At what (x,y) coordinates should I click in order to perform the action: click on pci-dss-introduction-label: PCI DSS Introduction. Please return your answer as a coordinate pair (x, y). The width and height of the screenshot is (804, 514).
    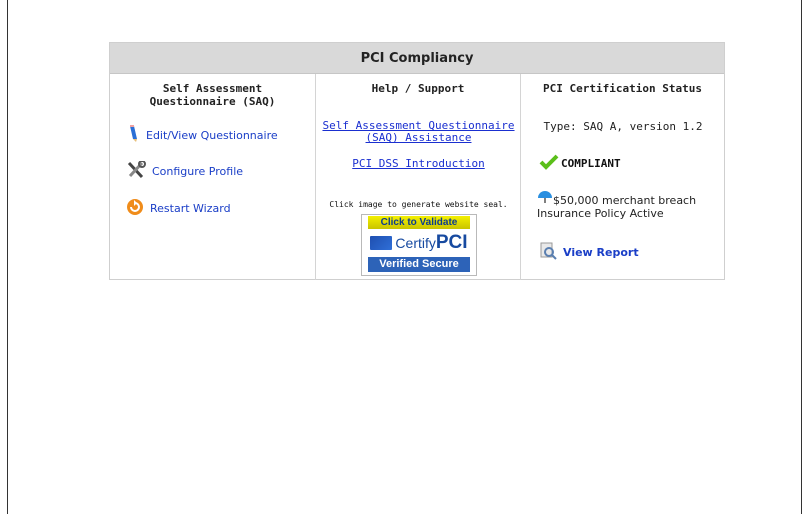
    Looking at the image, I should click on (418, 163).